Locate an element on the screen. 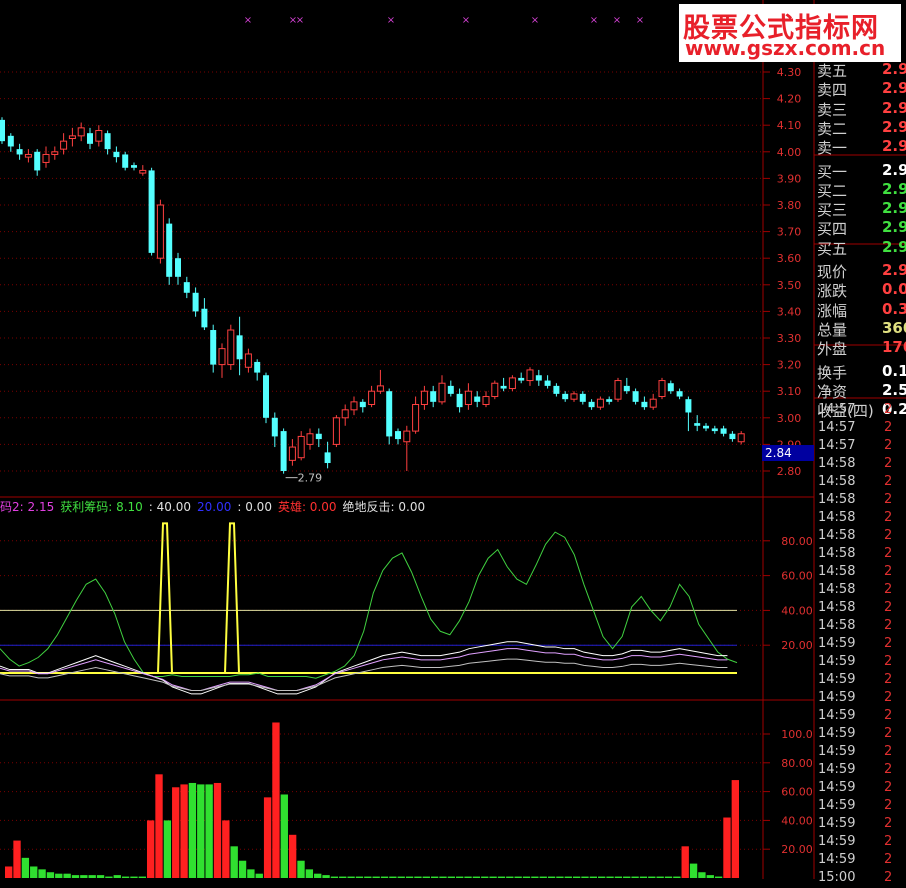  quote-label: 卖五 is located at coordinates (832, 71).